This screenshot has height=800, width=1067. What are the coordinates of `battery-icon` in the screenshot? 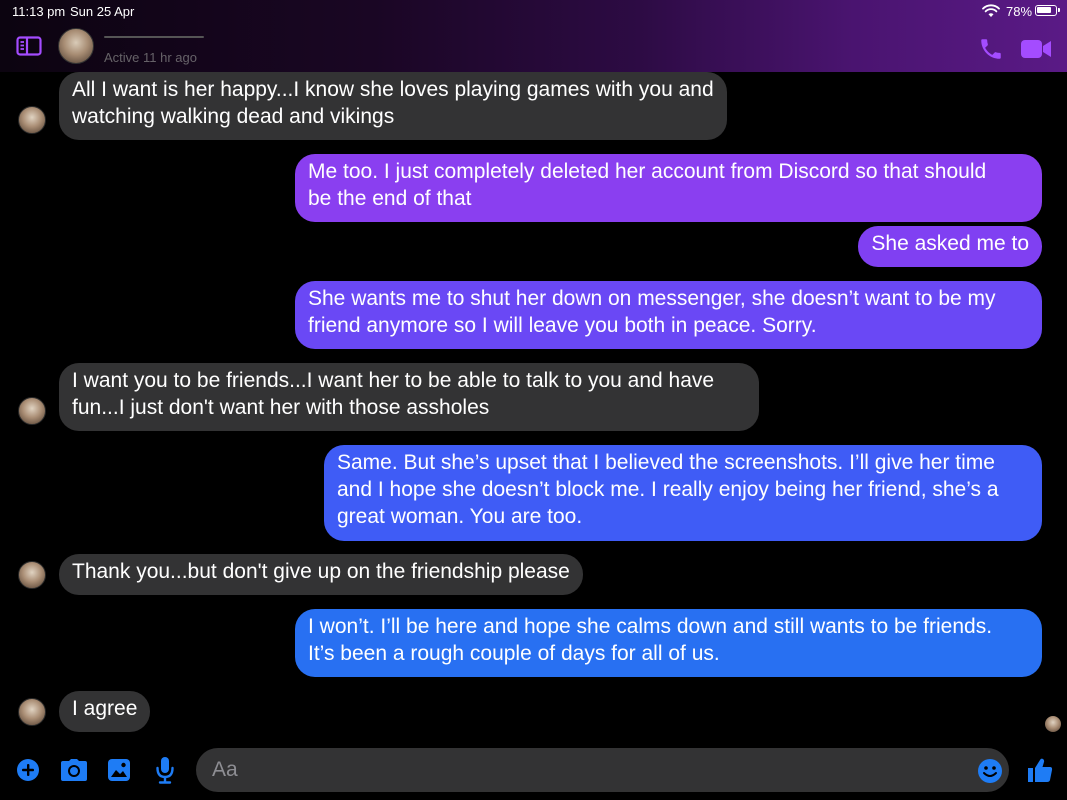 It's located at (1047, 10).